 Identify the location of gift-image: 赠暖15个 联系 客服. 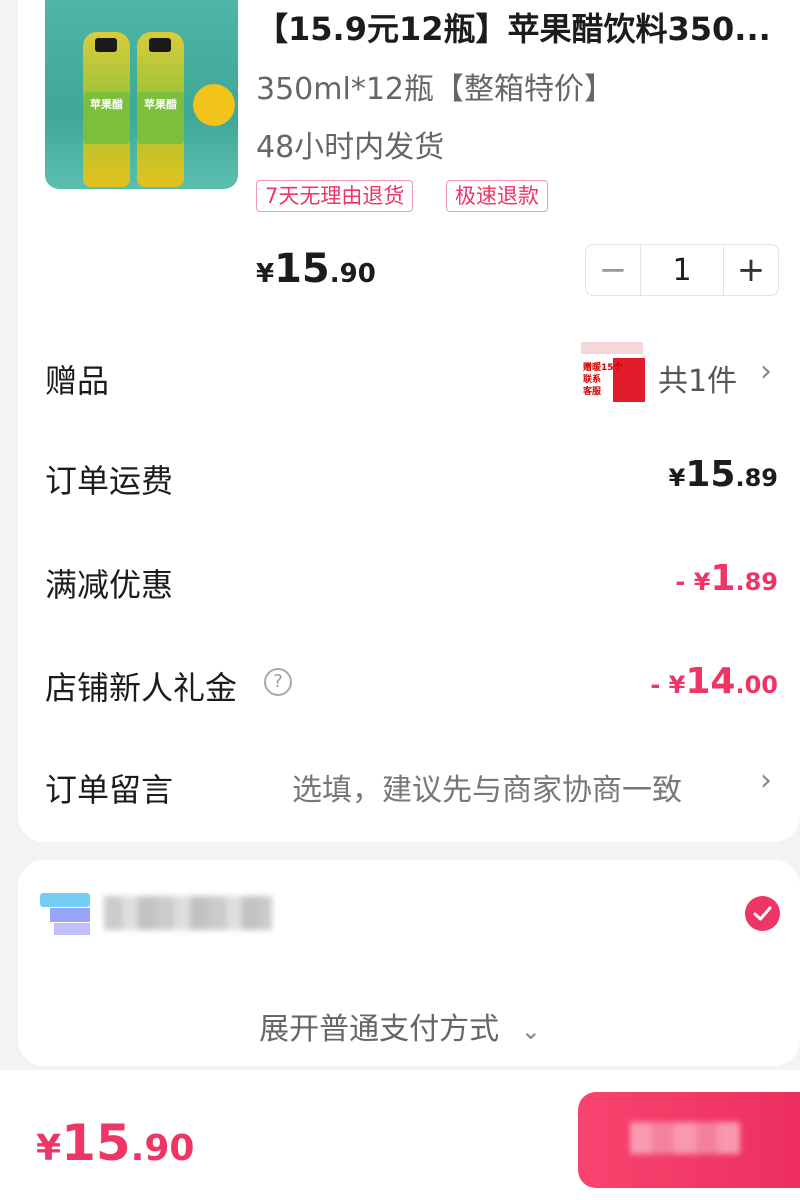
(613, 372).